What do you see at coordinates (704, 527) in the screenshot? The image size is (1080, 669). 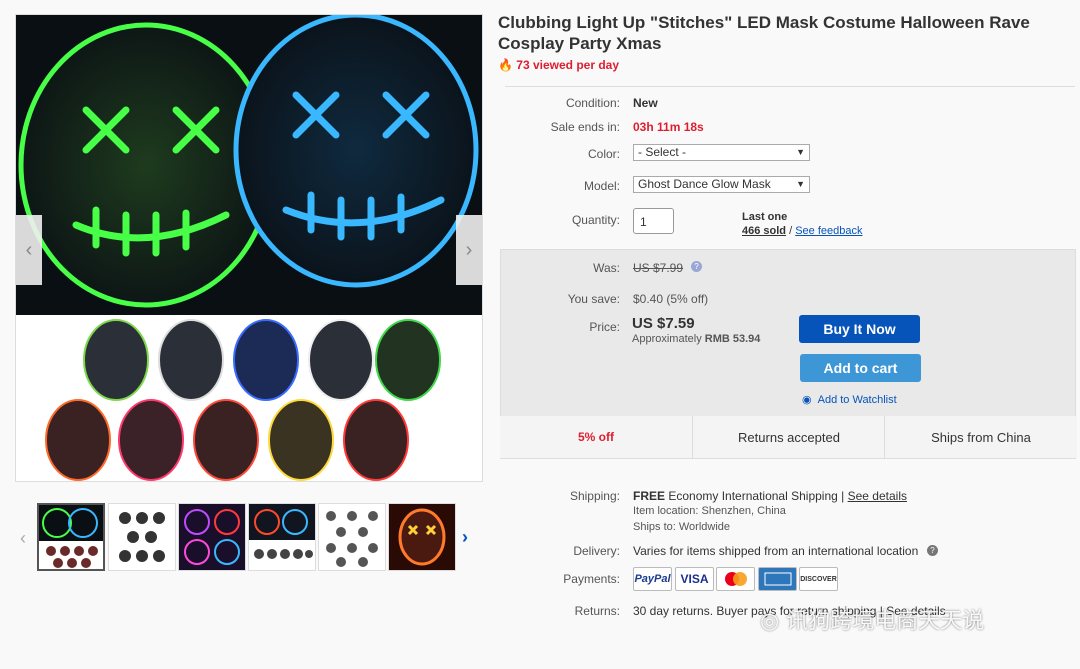 I see `ships-to-value: Worldwide` at bounding box center [704, 527].